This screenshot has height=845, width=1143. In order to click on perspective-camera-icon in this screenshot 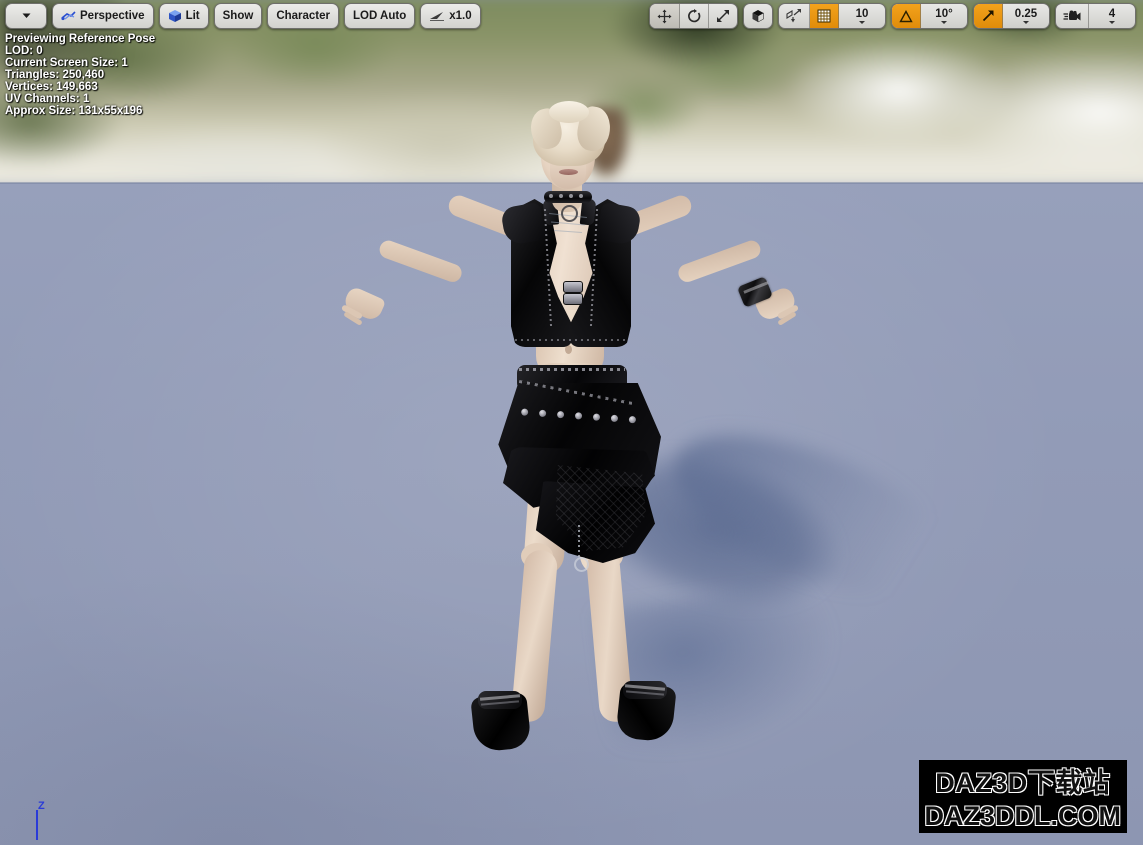, I will do `click(68, 16)`.